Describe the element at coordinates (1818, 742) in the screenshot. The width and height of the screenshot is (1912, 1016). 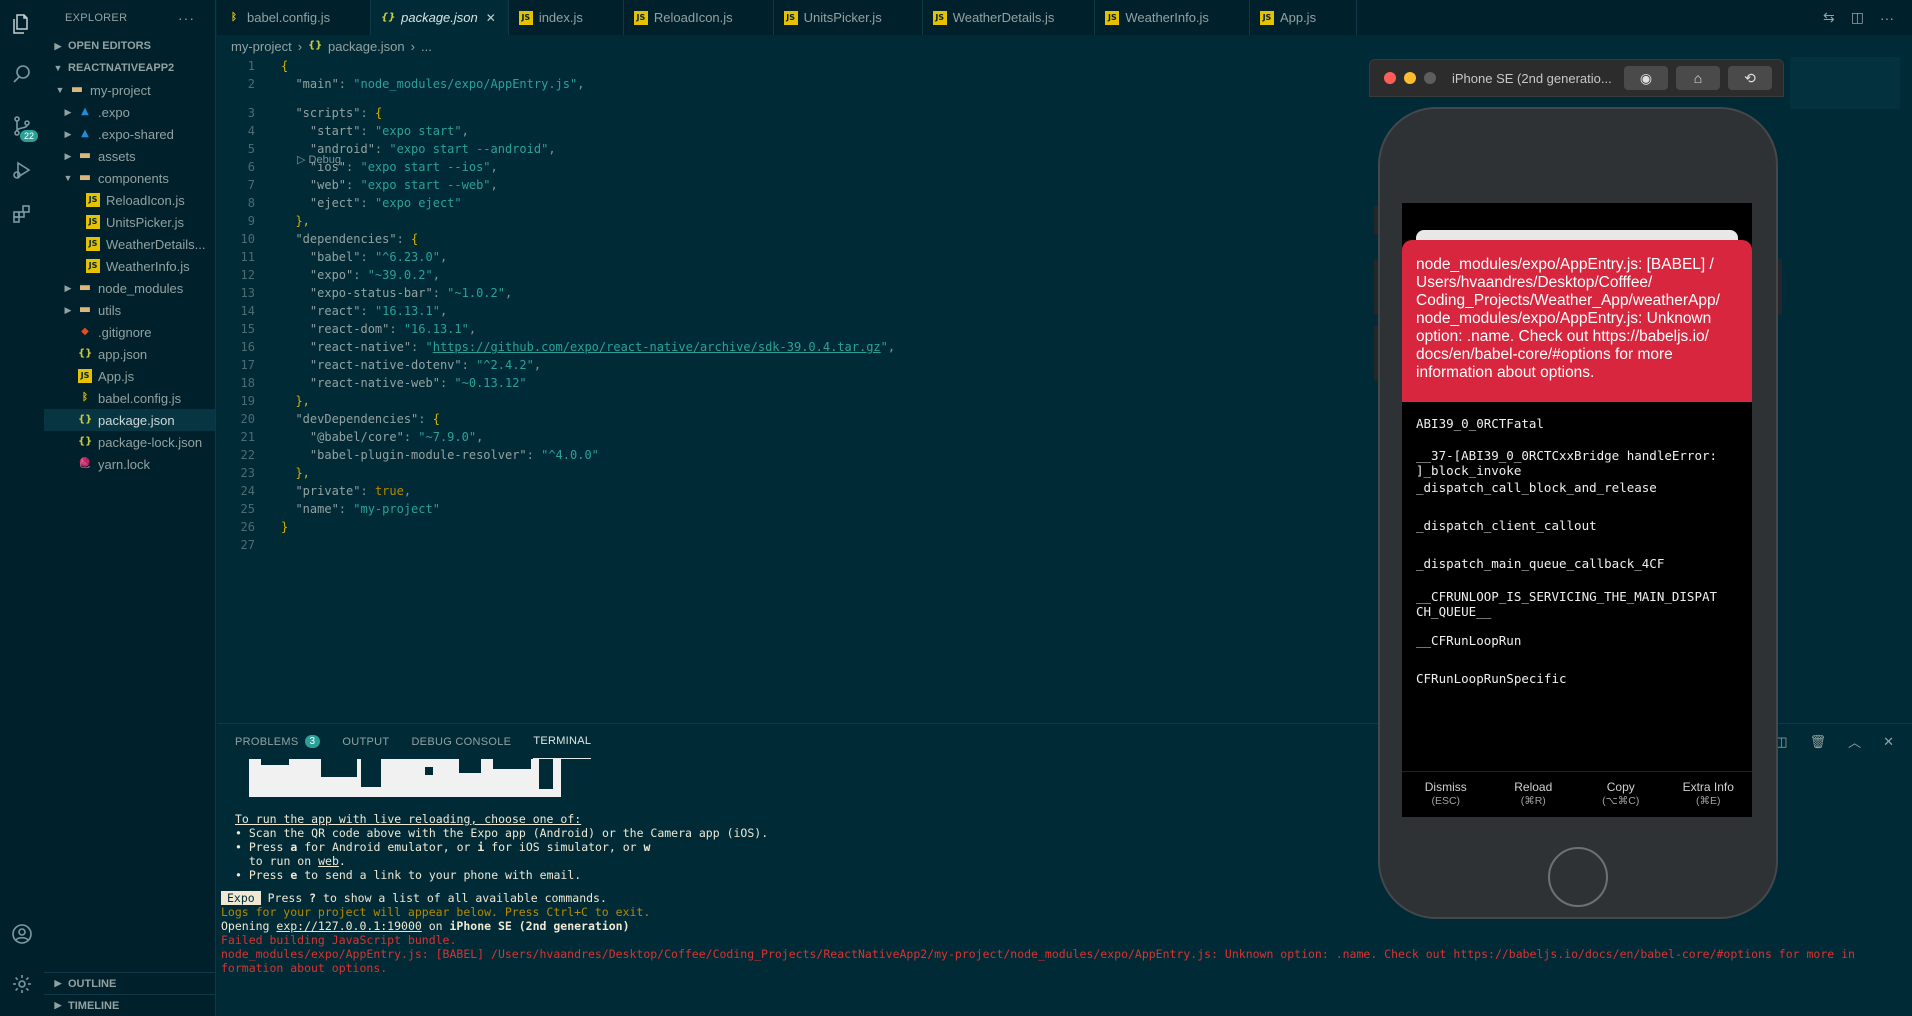
I see `trash-icon: 🗑` at that location.